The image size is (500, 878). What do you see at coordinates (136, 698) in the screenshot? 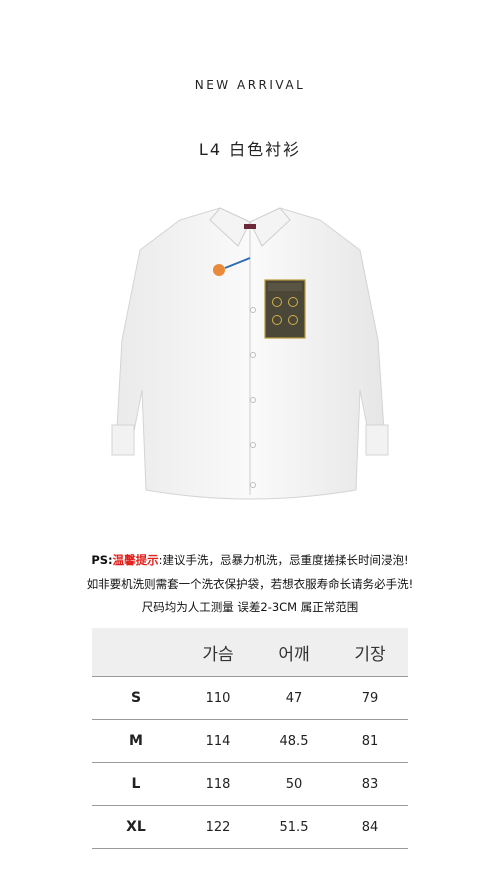
I see `size-label: S` at bounding box center [136, 698].